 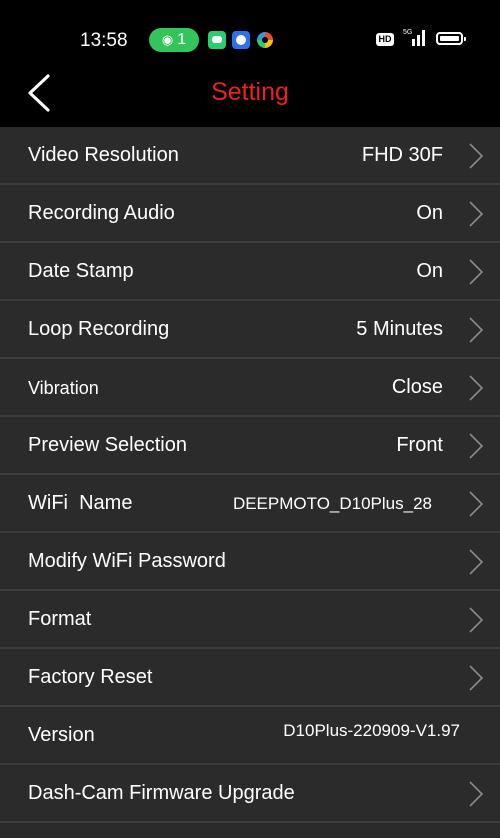 I want to click on setting-video-resolution: Video Resolution FHD 30F, so click(x=250, y=156).